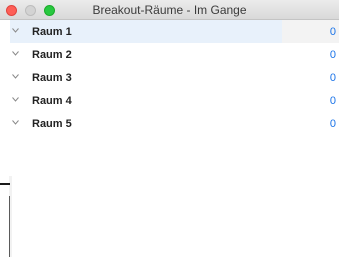  Describe the element at coordinates (169, 100) in the screenshot. I see `room-row-4: 0 Raum 4` at that location.